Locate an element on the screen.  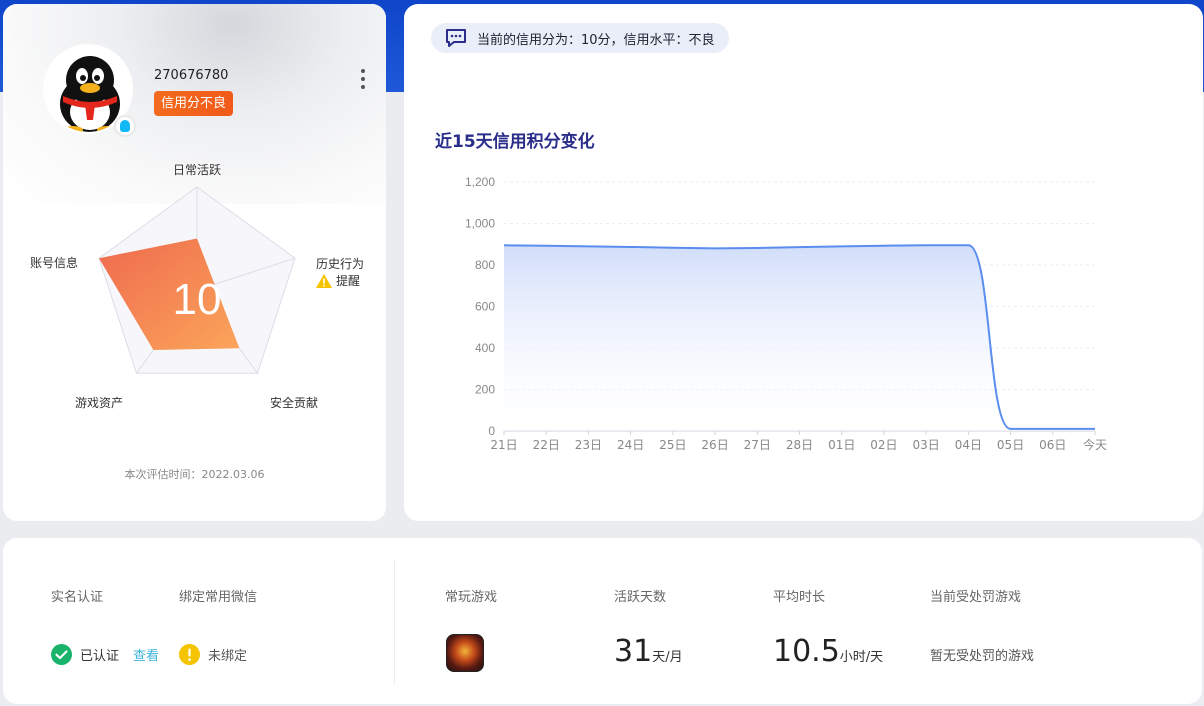
y-tick-label: 0 is located at coordinates (491, 431).